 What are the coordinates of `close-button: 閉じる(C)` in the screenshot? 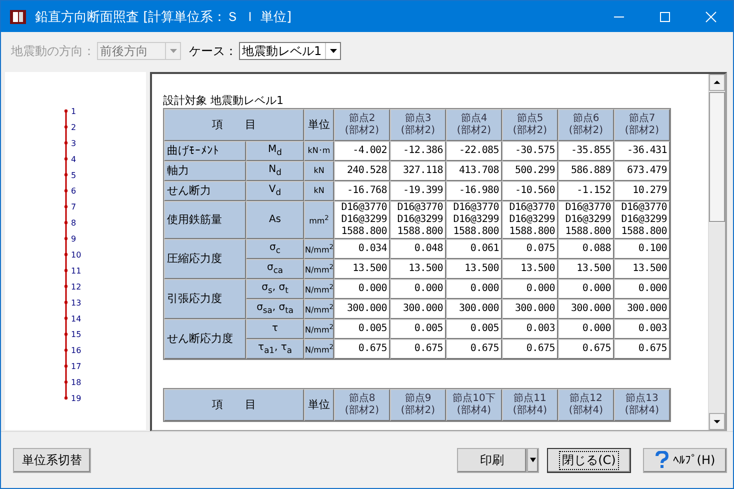 It's located at (589, 460).